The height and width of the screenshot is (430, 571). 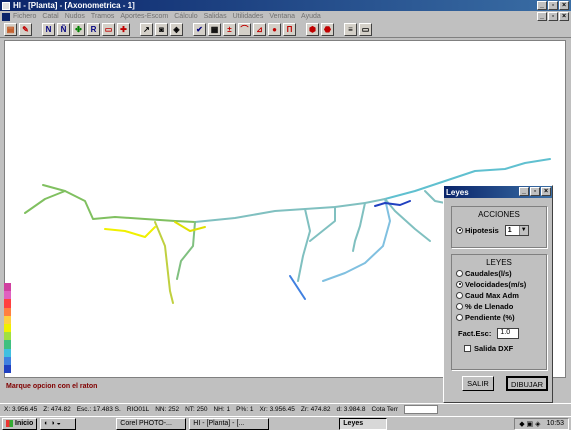 I want to click on menu-calculo: Cálculo, so click(x=185, y=16).